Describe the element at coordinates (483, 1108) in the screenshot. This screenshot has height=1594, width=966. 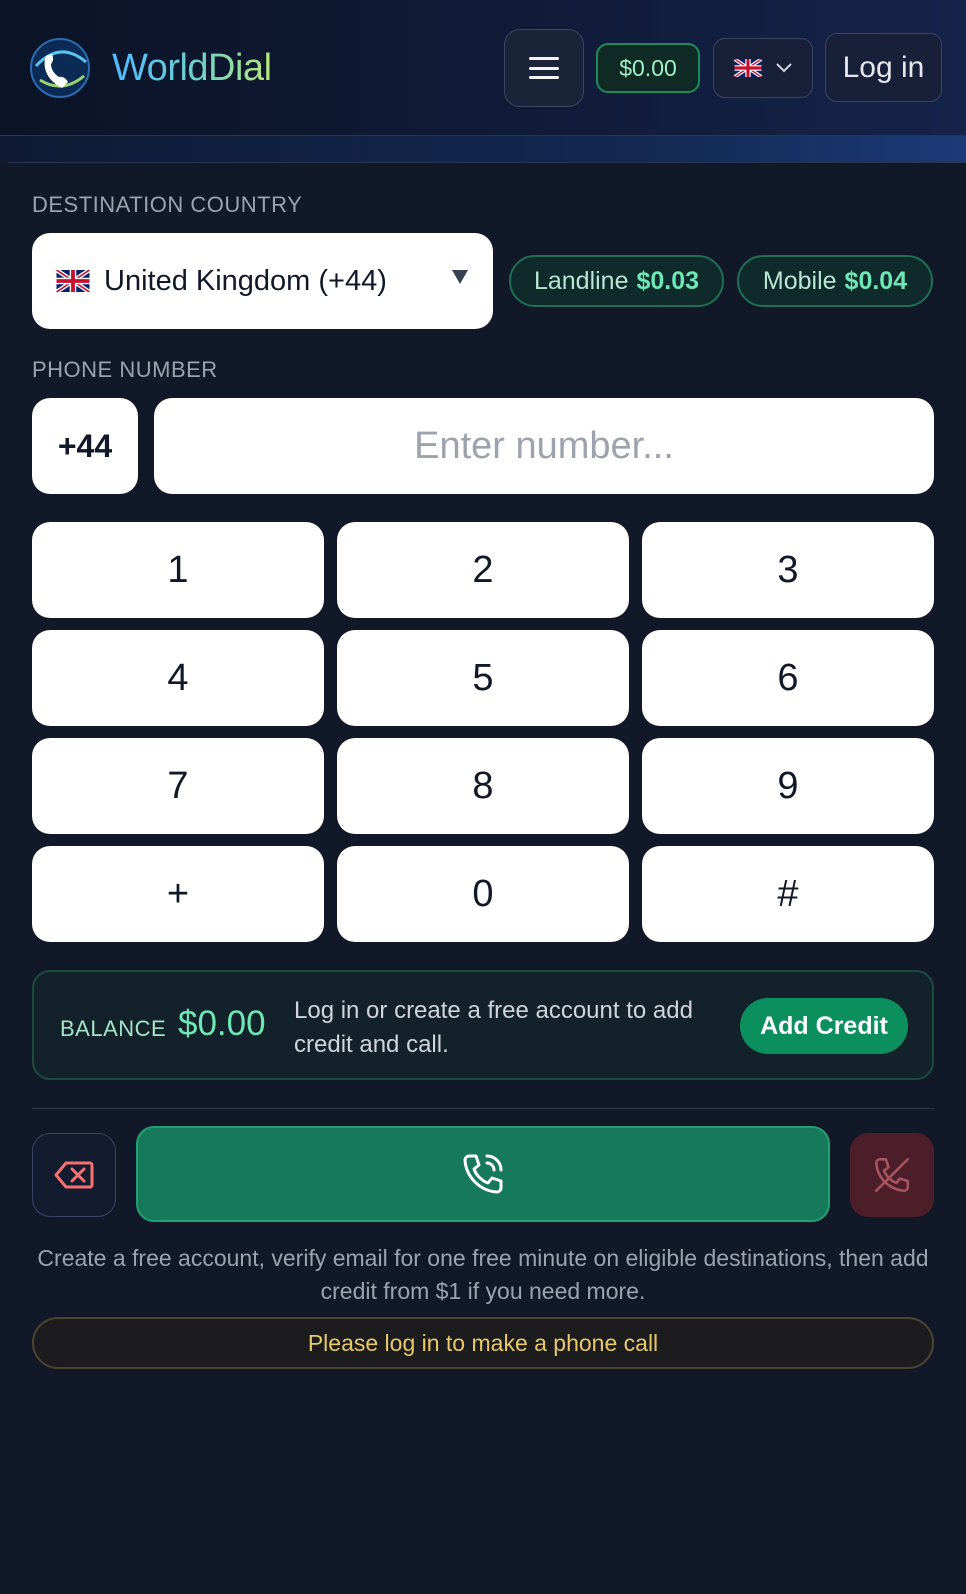
I see `section-divider` at that location.